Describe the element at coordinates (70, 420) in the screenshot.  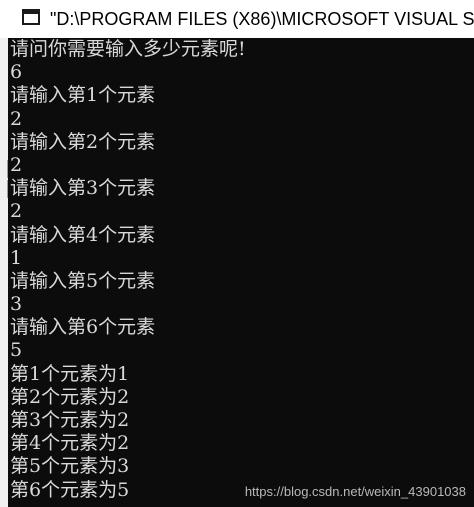
I see `console-line: 第3个元素为2` at that location.